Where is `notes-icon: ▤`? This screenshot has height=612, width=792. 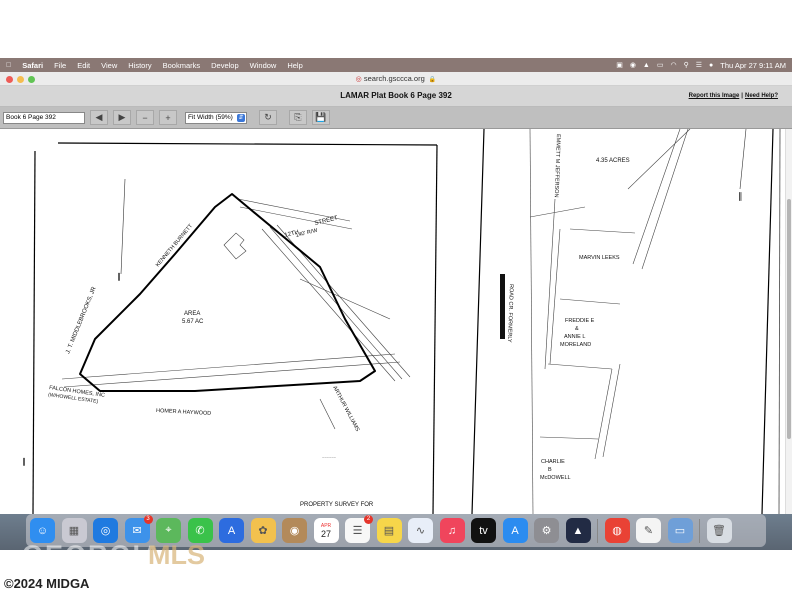
notes-icon: ▤ is located at coordinates (389, 530).